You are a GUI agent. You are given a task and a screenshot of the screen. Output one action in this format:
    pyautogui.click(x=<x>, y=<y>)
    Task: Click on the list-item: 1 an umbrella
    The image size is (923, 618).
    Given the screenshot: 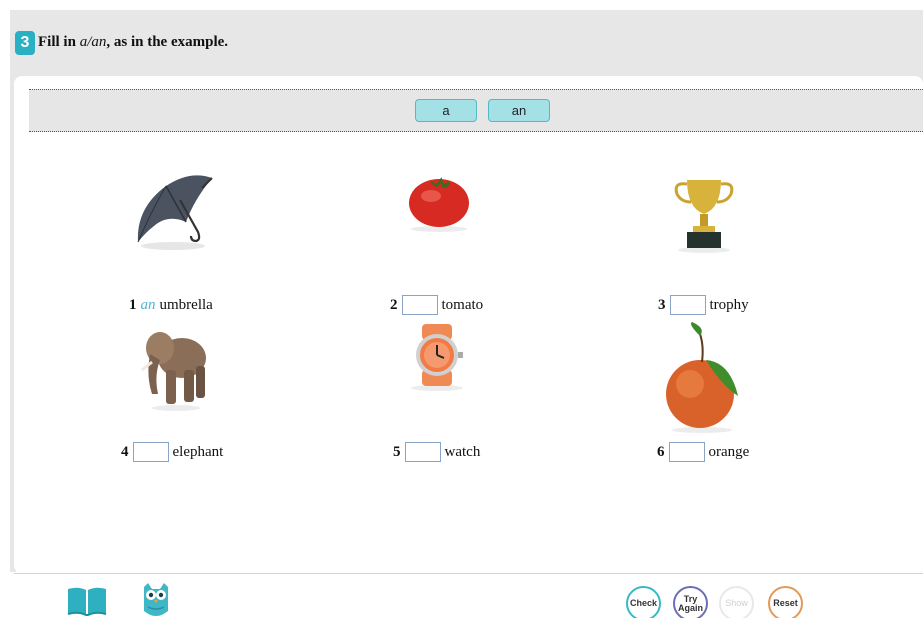 What is the action you would take?
    pyautogui.click(x=171, y=305)
    